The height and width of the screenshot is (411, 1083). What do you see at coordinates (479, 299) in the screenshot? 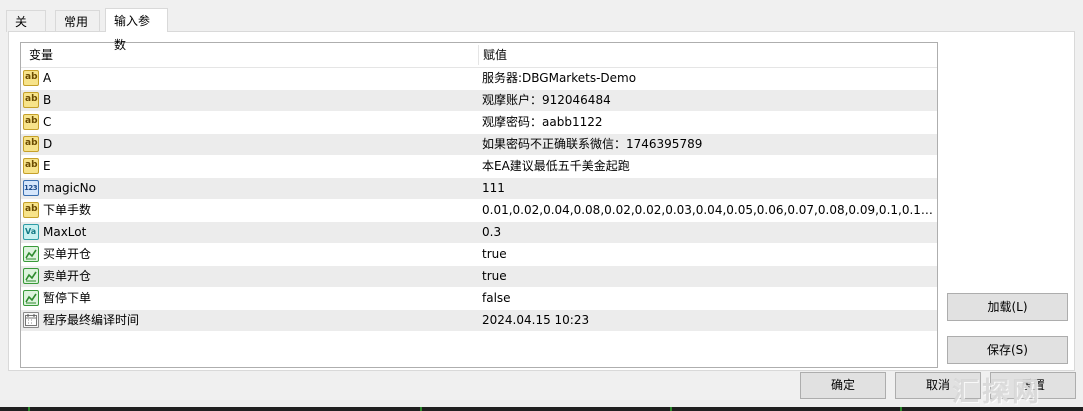
I see `parameter-row: 暂停下单 false` at bounding box center [479, 299].